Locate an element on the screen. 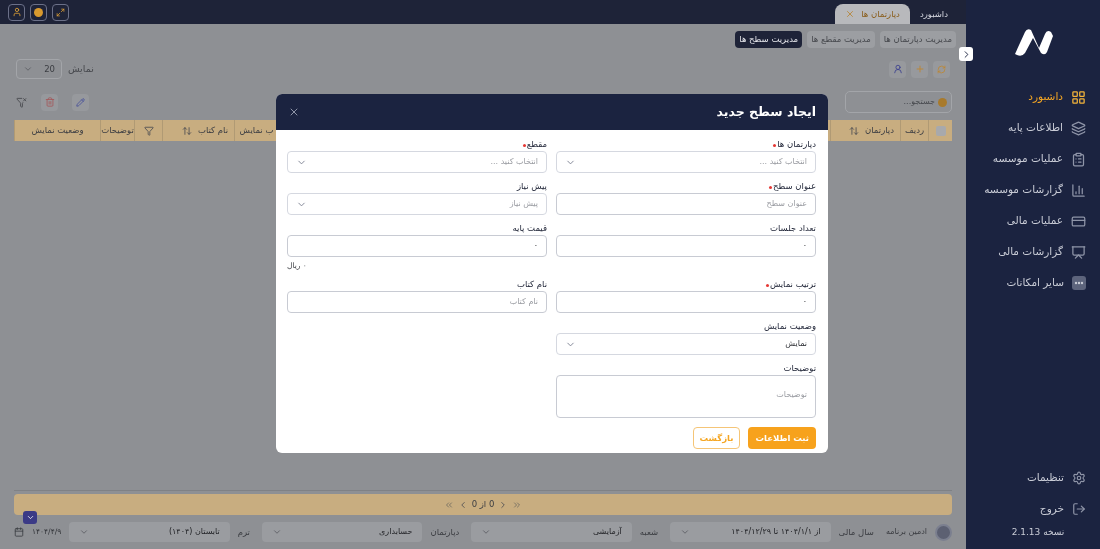  field-label: نام کتاب is located at coordinates (531, 284).